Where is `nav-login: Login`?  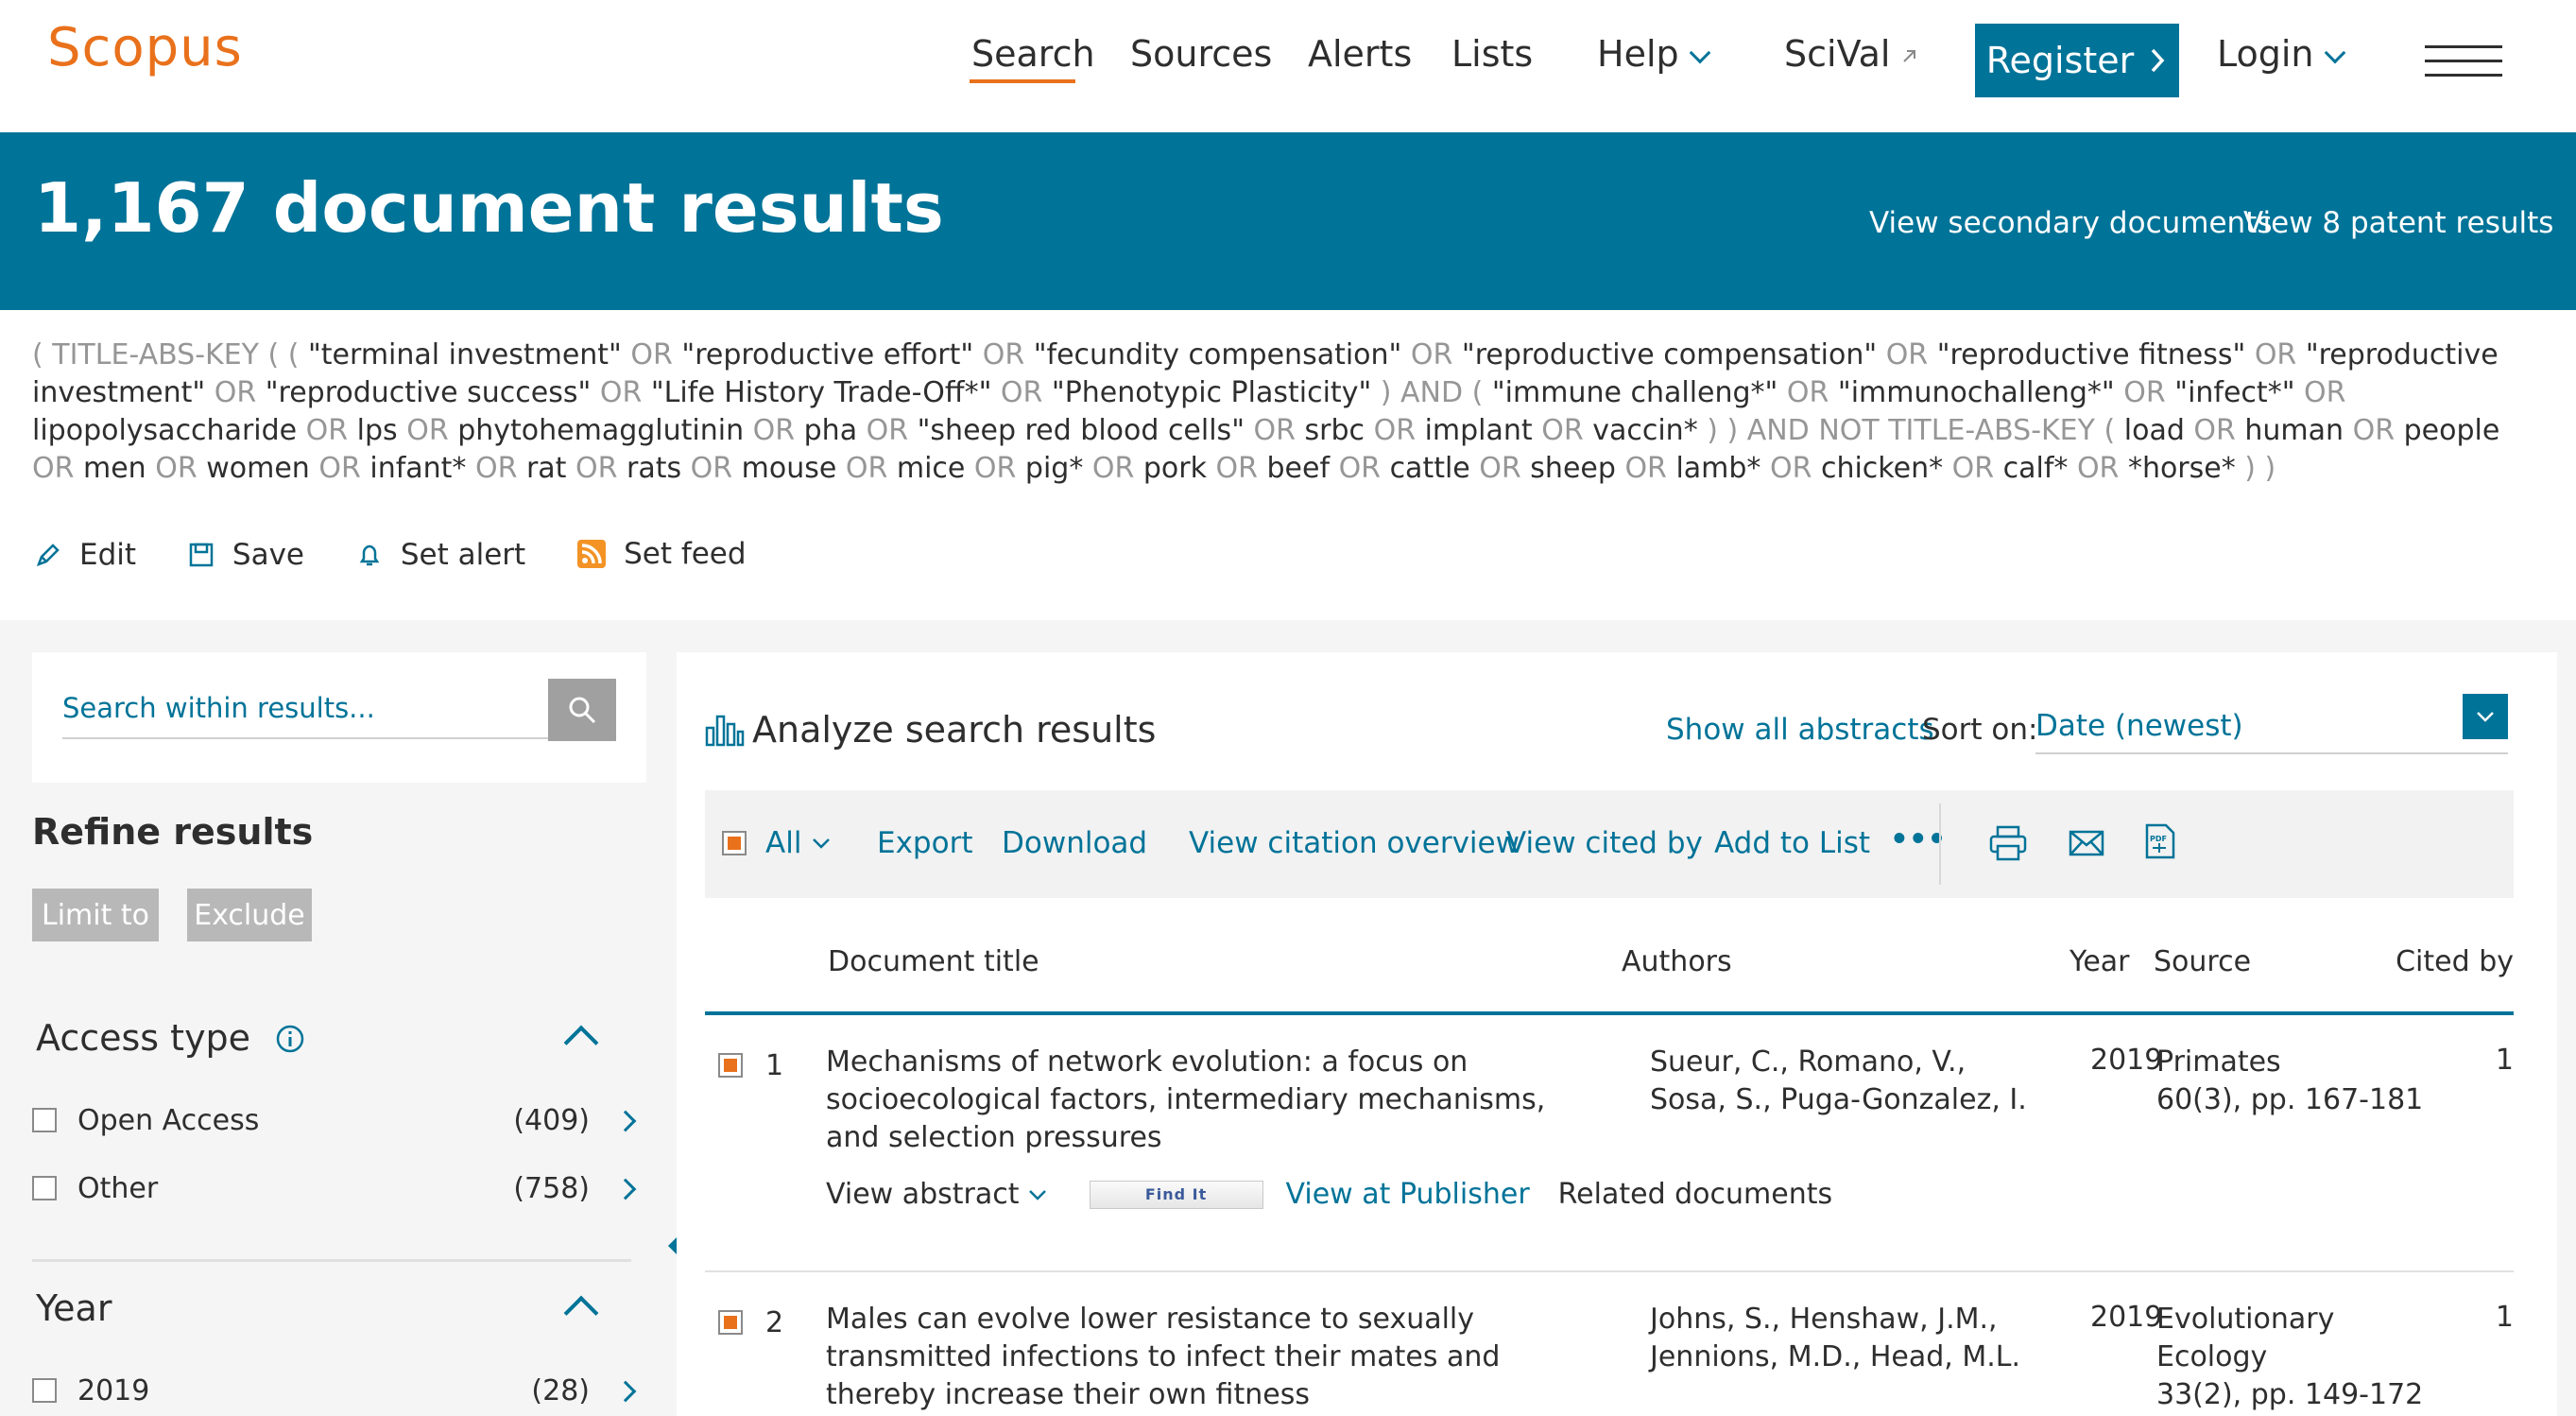
nav-login: Login is located at coordinates (2281, 54).